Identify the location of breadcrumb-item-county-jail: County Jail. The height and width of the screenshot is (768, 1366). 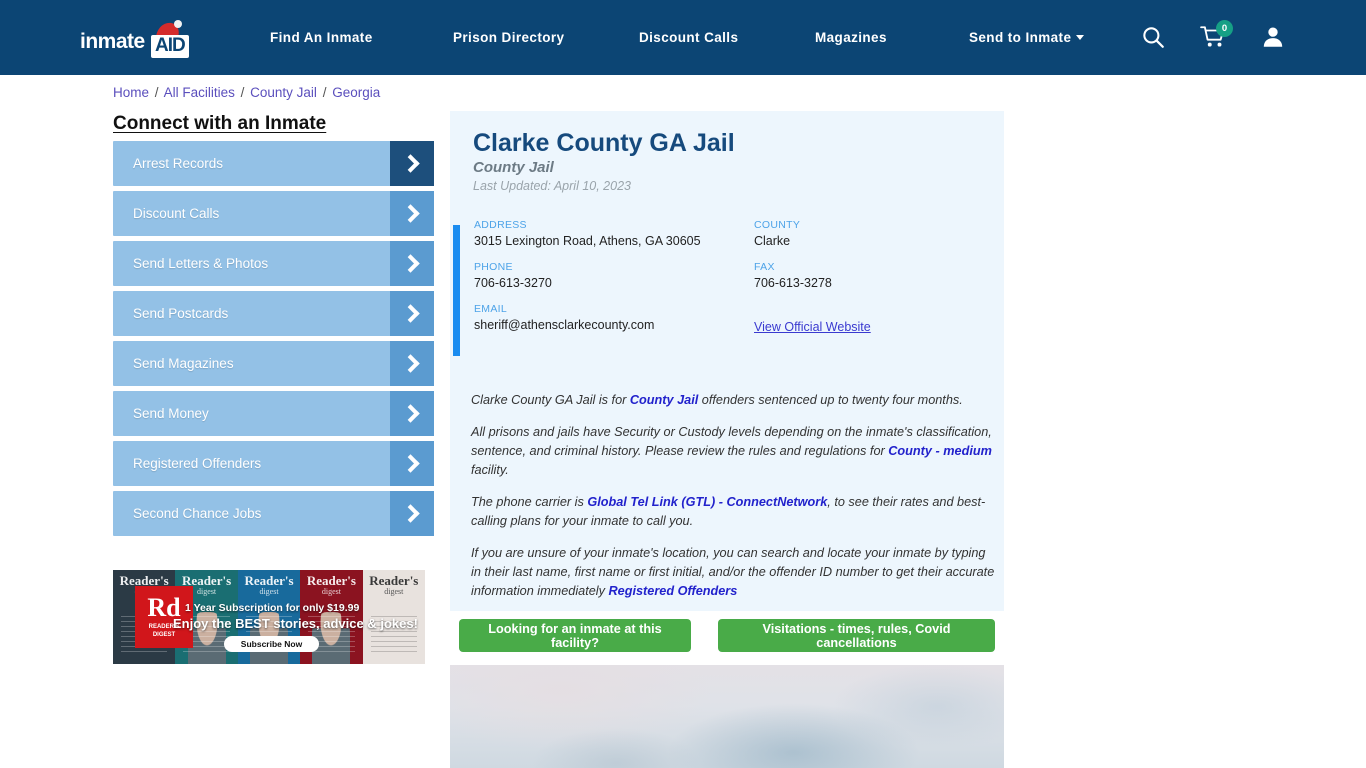
(283, 92).